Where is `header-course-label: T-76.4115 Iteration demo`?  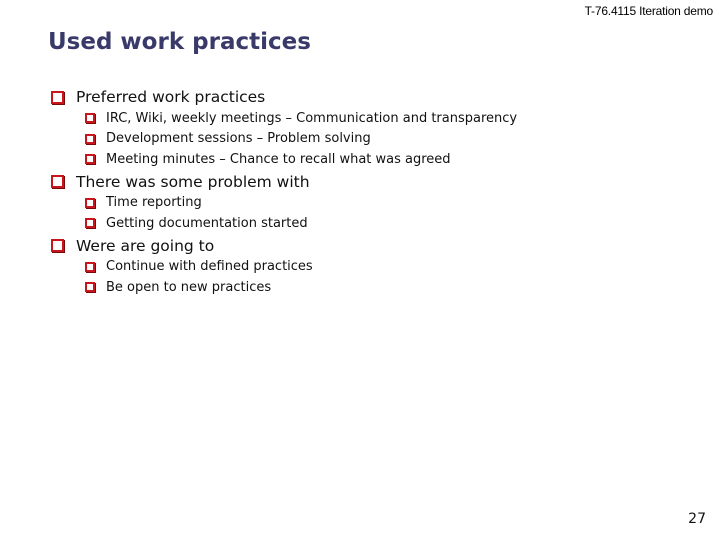
header-course-label: T-76.4115 Iteration demo is located at coordinates (649, 11).